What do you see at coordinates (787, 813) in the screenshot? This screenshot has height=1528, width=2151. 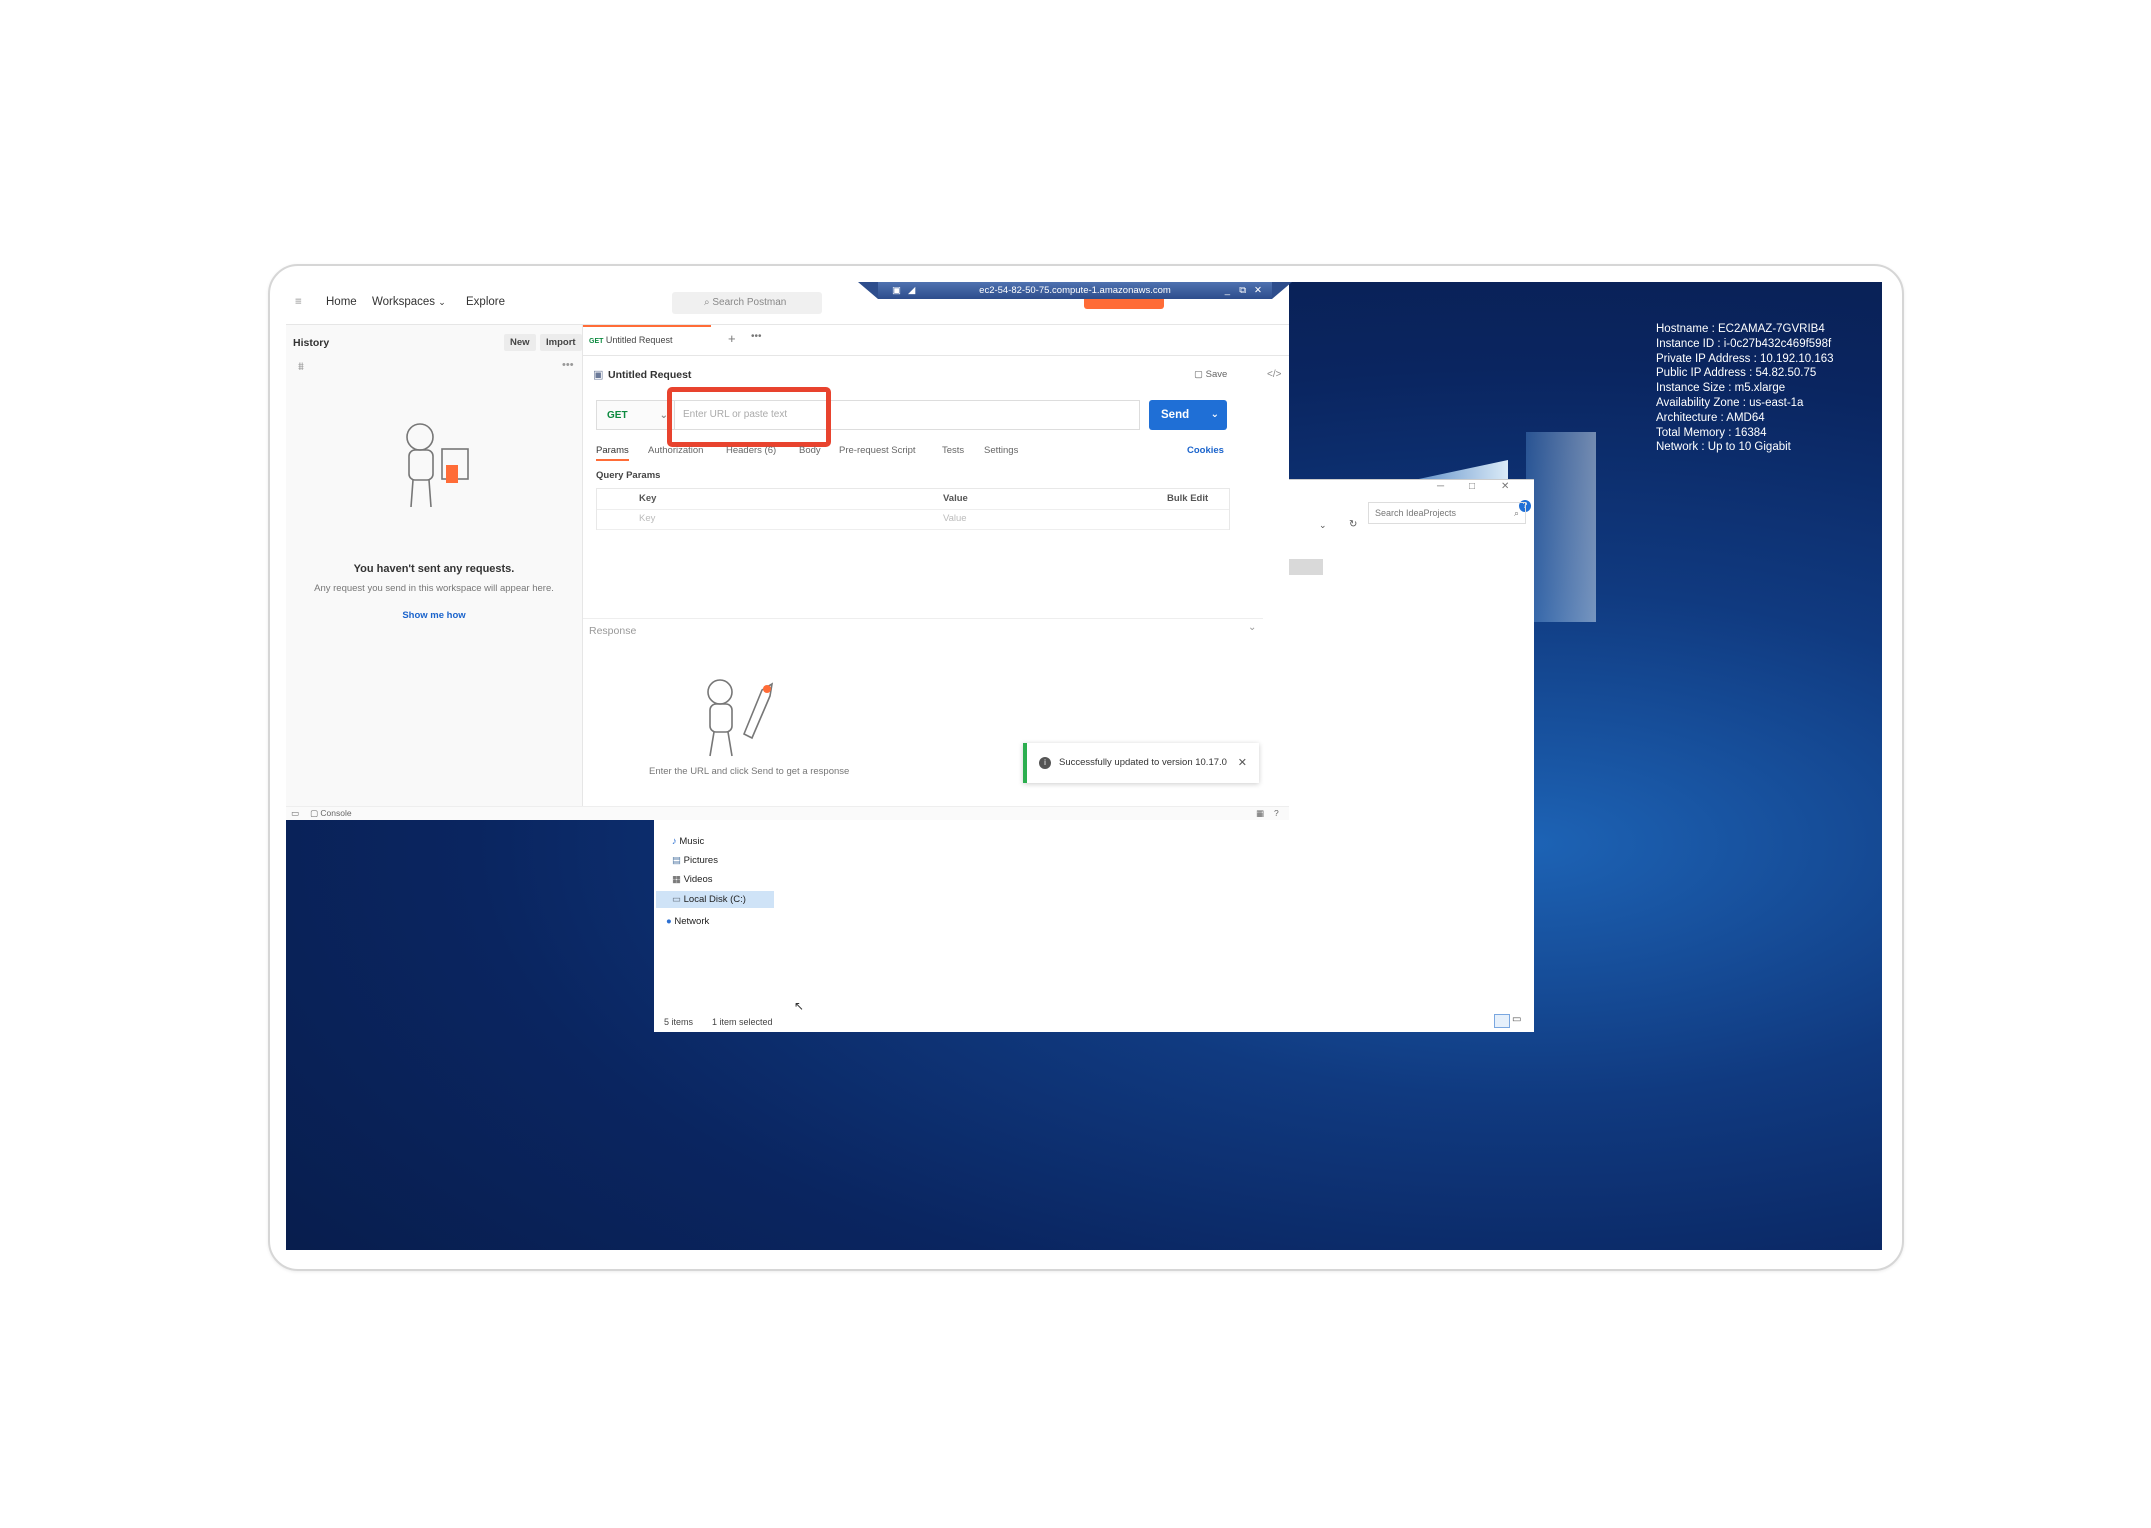 I see `postman-statusbar: ▭ ▢ Console ▦ ?` at bounding box center [787, 813].